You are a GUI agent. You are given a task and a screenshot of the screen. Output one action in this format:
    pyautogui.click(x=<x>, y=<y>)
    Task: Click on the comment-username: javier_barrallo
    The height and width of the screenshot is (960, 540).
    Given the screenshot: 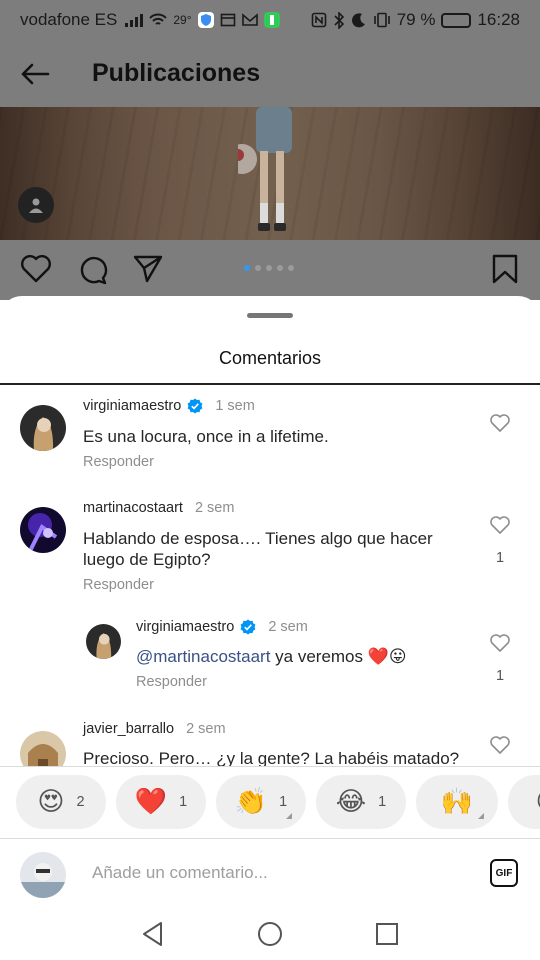 What is the action you would take?
    pyautogui.click(x=128, y=729)
    